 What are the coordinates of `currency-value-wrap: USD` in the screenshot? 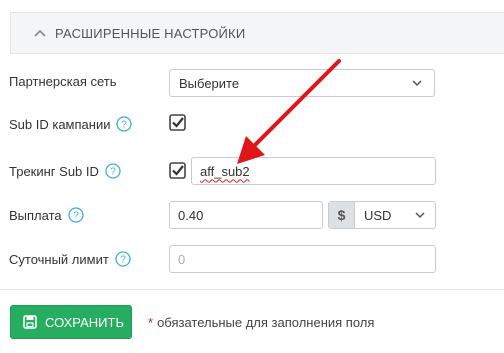 It's located at (395, 215).